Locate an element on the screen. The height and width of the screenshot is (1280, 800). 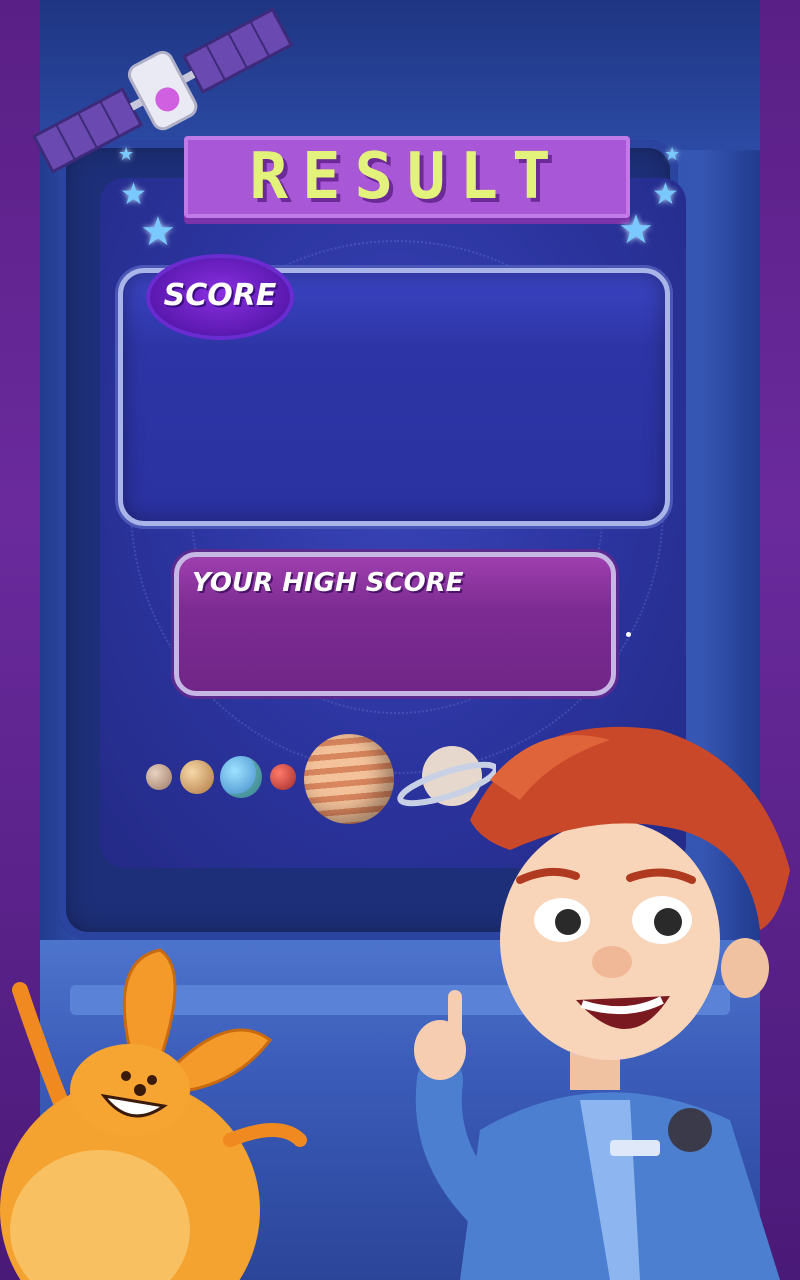
high-score-label: YOUR HIGH SCORE is located at coordinates (328, 583).